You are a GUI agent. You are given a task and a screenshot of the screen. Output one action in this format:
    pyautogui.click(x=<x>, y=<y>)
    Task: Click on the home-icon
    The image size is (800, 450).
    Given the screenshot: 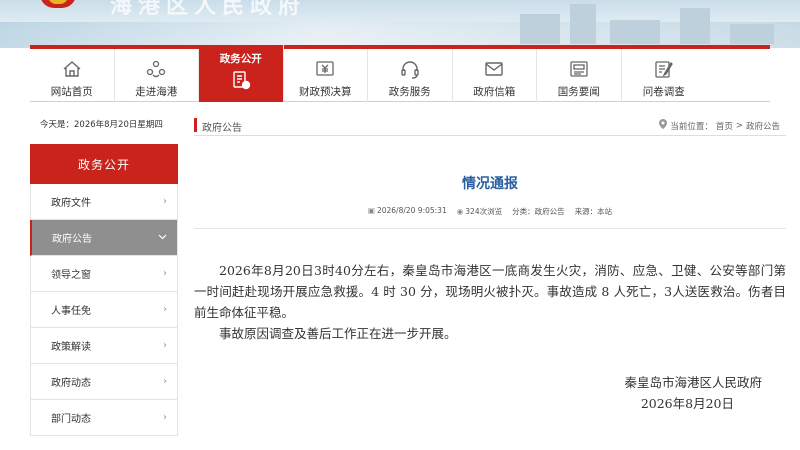 What is the action you would take?
    pyautogui.click(x=72, y=69)
    